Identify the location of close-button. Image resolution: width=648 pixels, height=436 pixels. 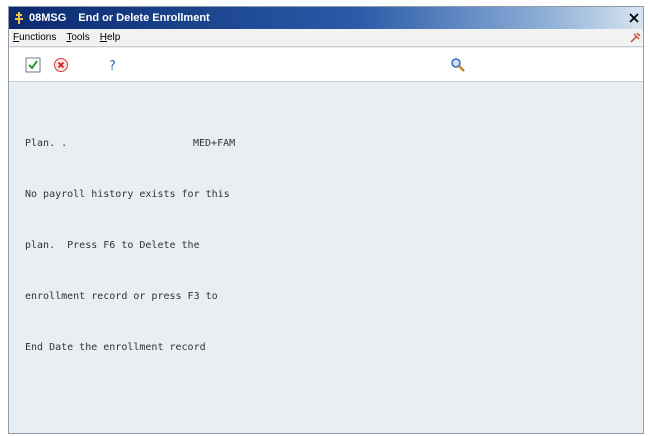
(634, 18).